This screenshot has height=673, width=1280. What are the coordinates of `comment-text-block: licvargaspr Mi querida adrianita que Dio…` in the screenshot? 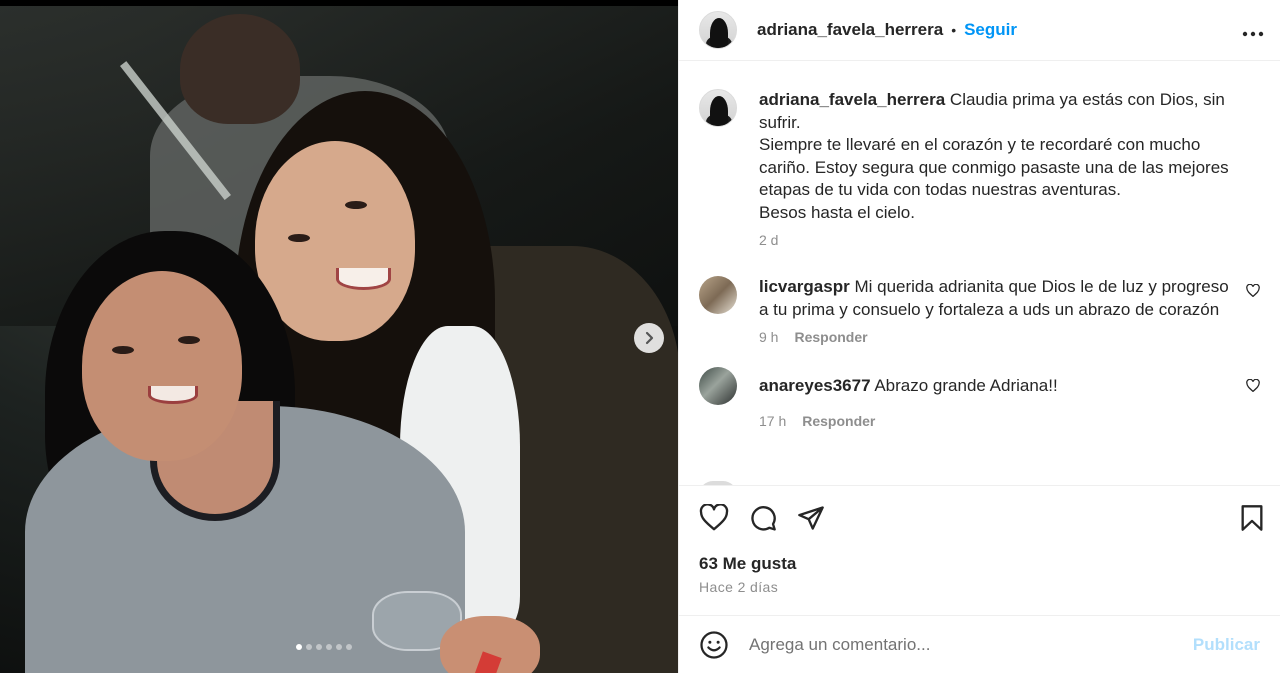 It's located at (994, 298).